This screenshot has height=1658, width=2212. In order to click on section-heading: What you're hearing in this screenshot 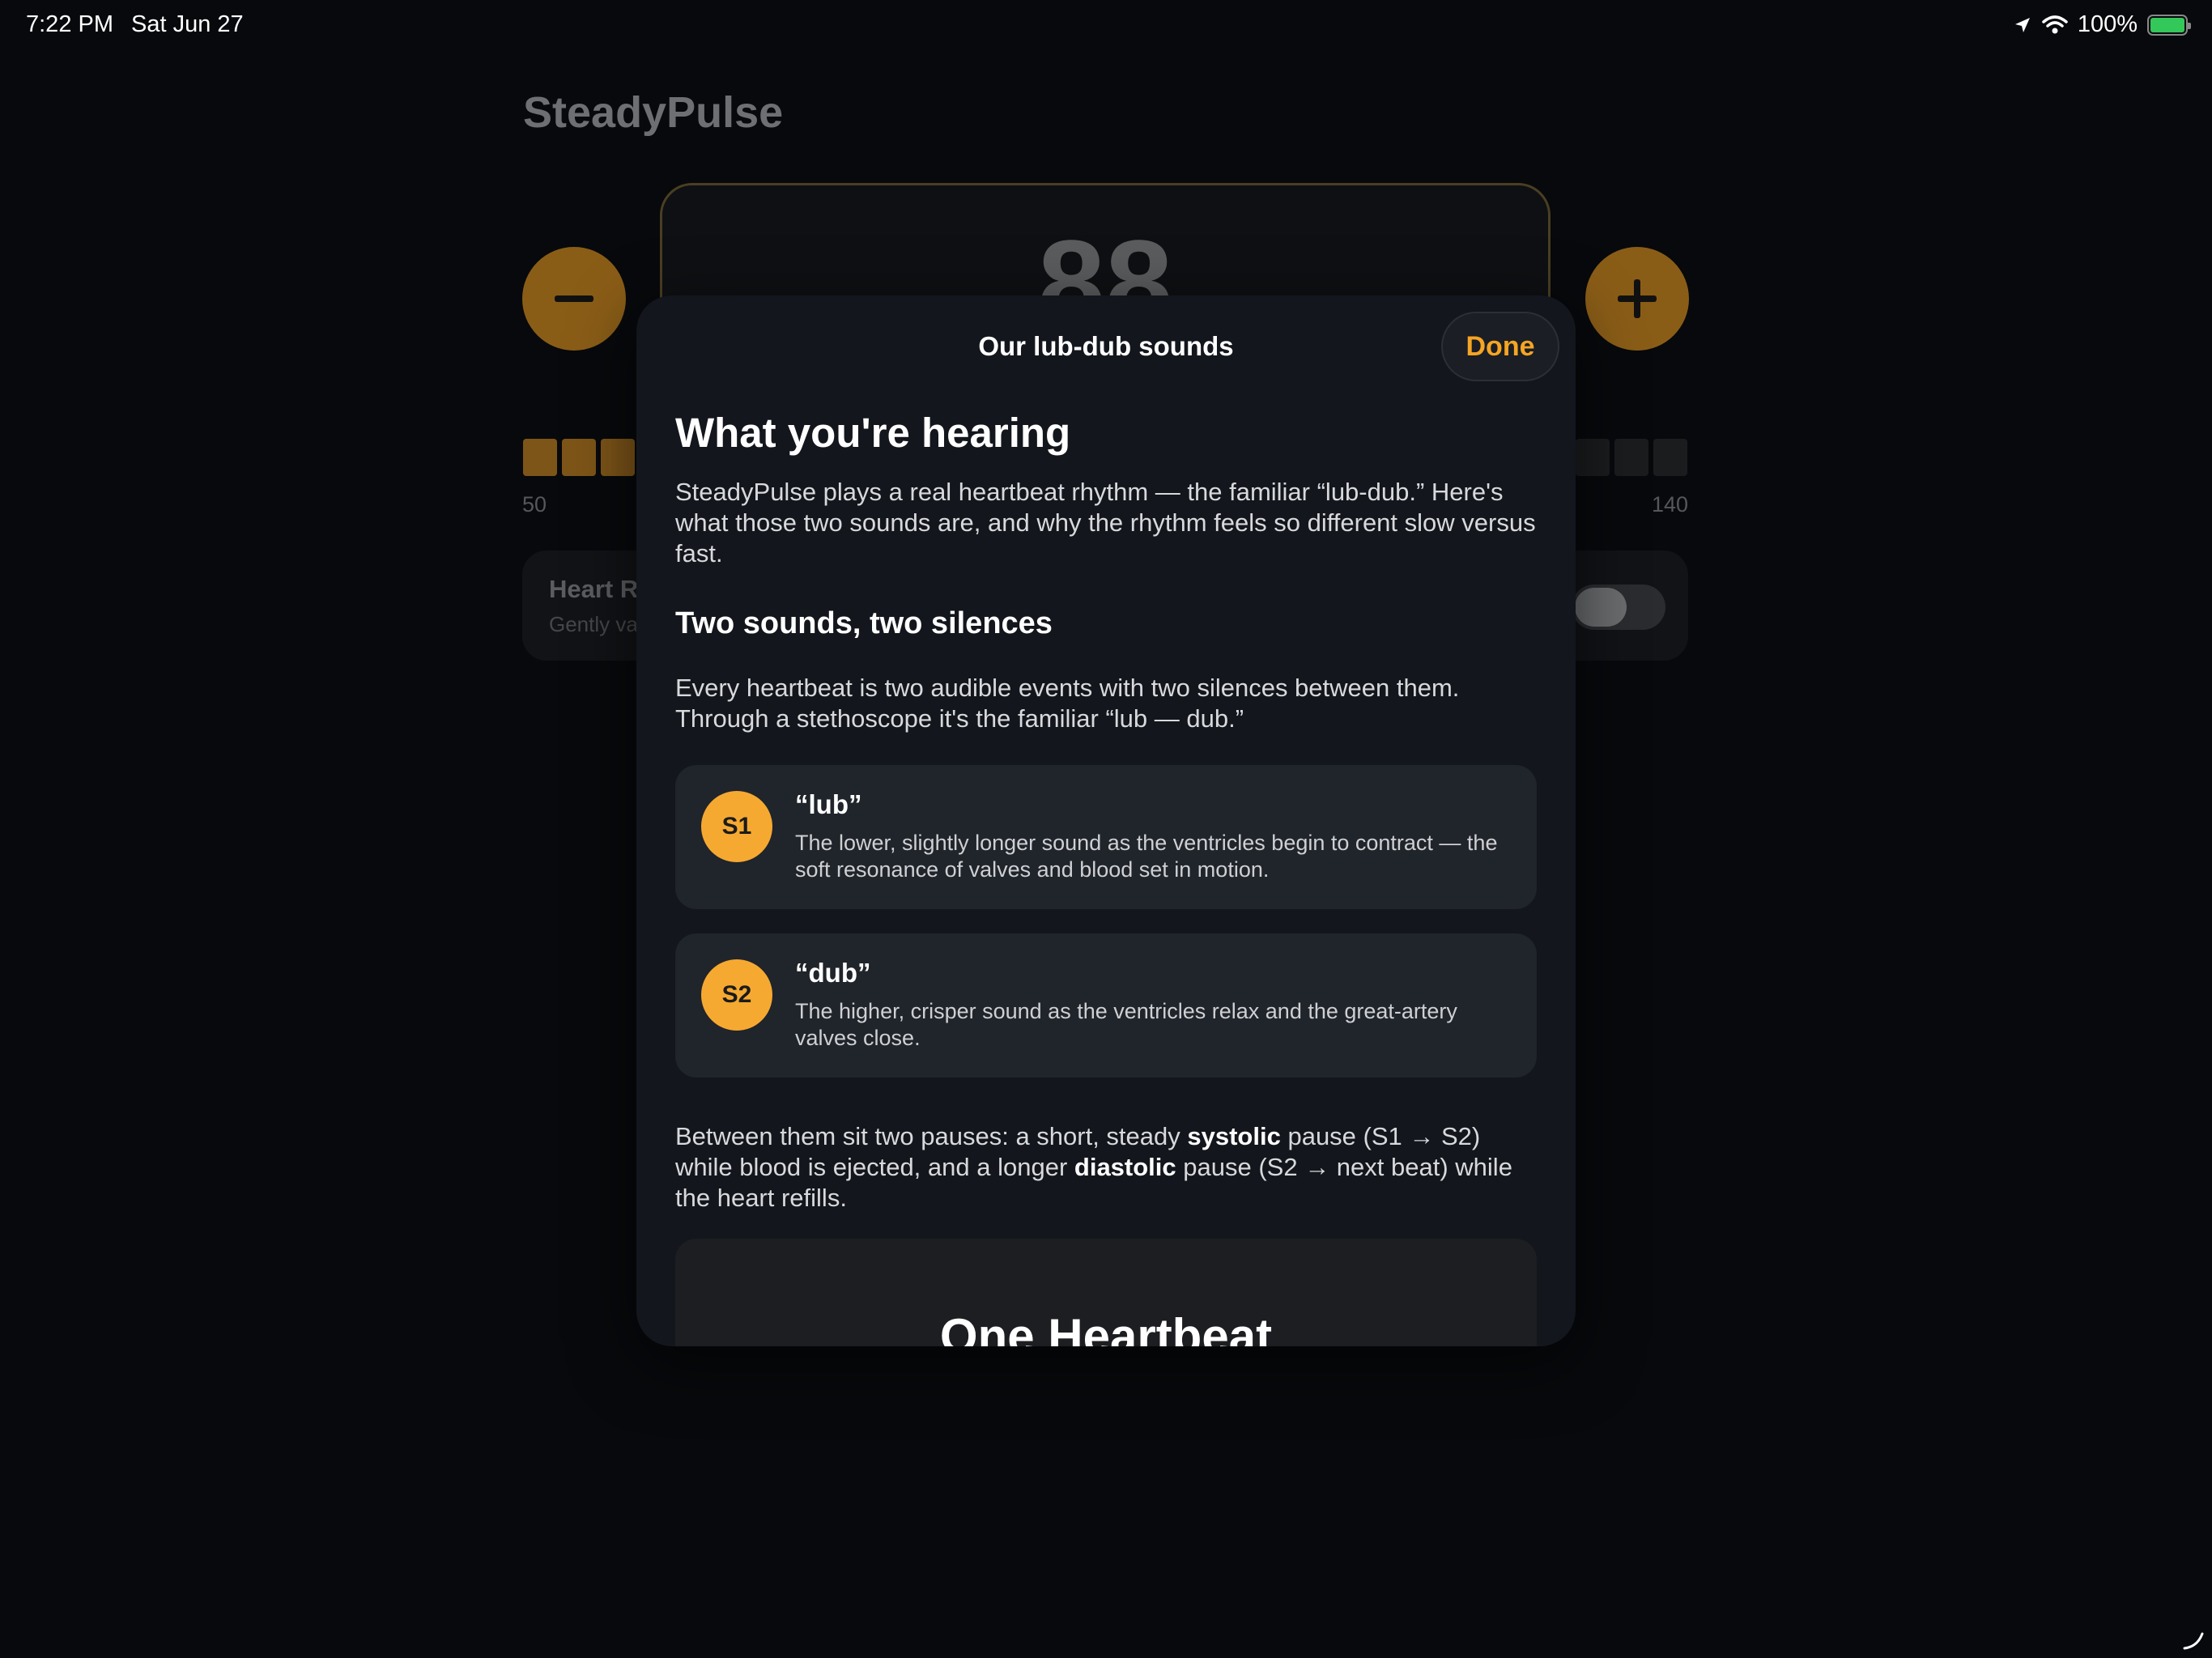, I will do `click(873, 433)`.